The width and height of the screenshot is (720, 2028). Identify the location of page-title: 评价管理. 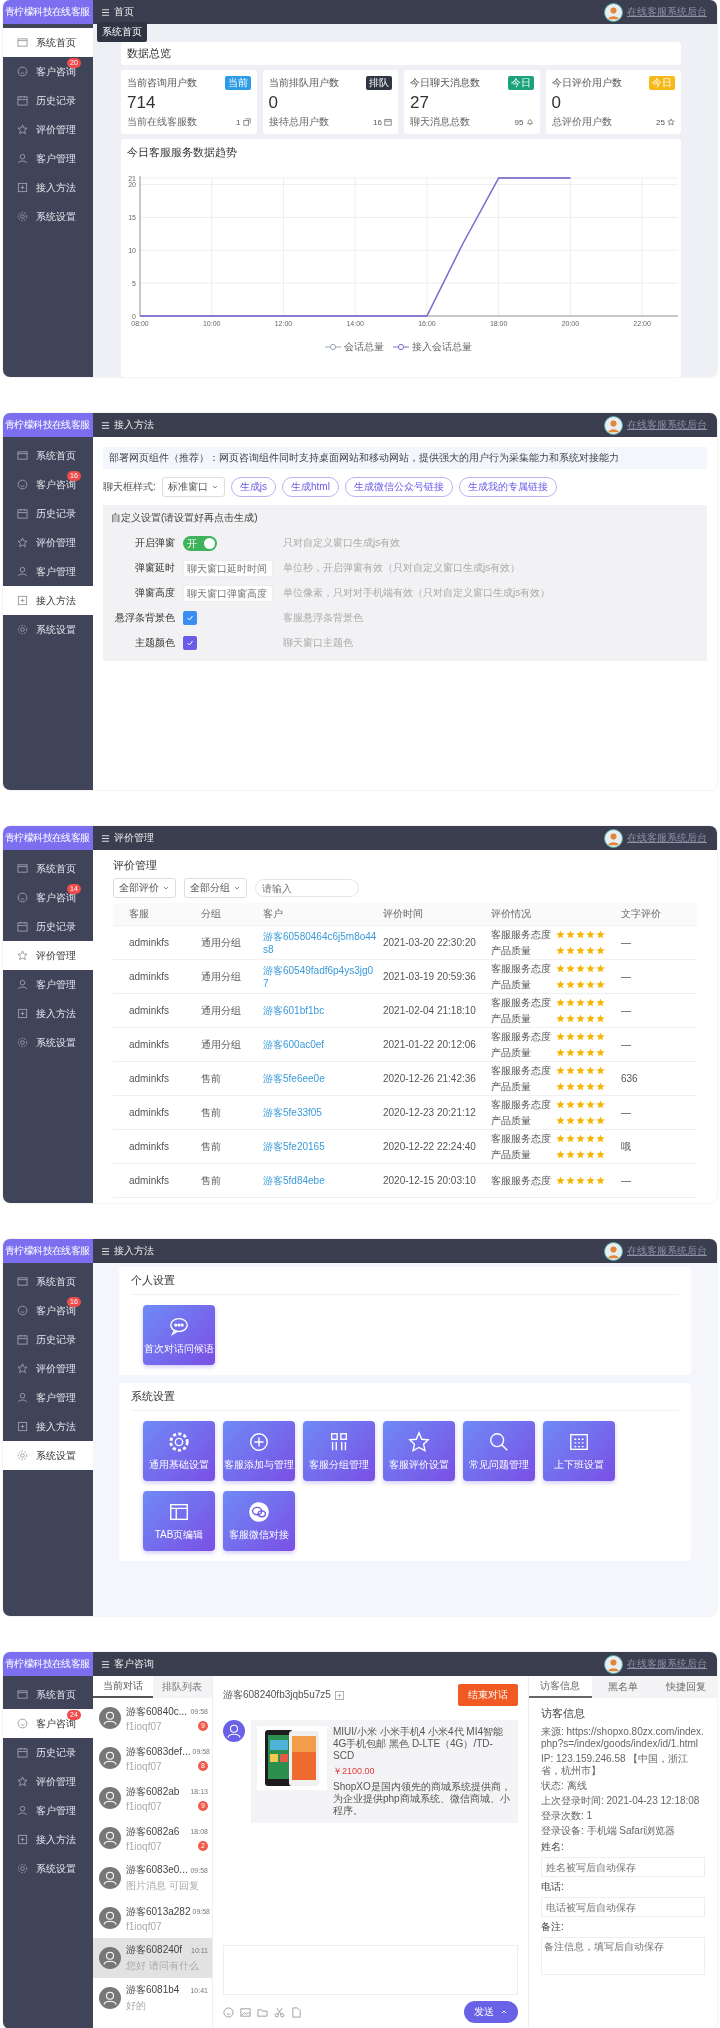
(135, 865).